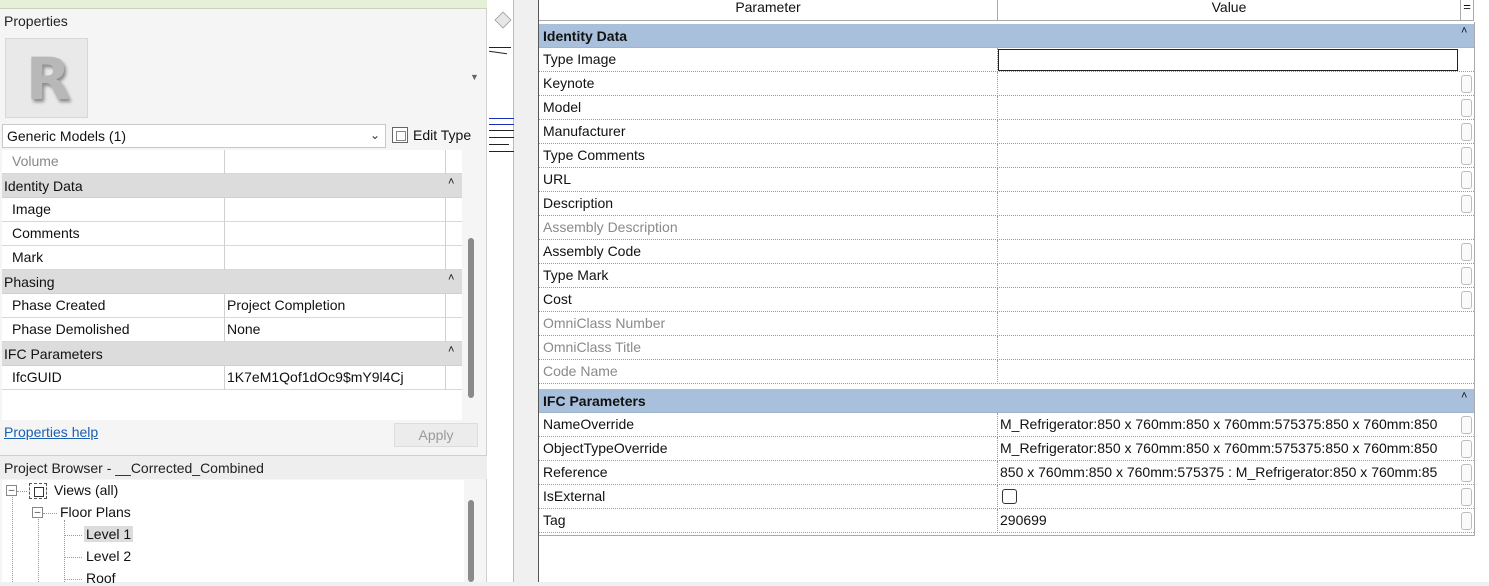  I want to click on apply-button: Apply, so click(436, 435).